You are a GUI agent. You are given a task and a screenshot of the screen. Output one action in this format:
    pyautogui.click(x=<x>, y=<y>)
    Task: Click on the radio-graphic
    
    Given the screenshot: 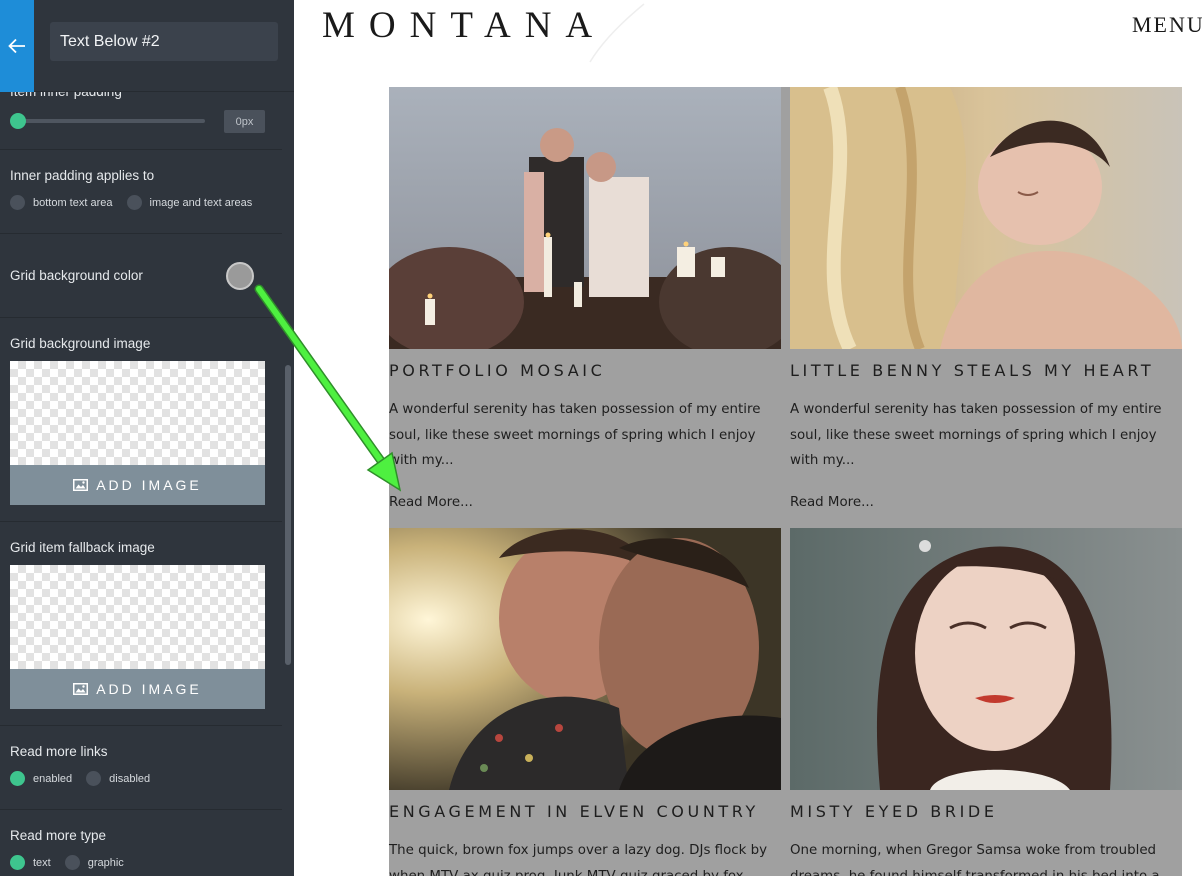 What is the action you would take?
    pyautogui.click(x=72, y=862)
    